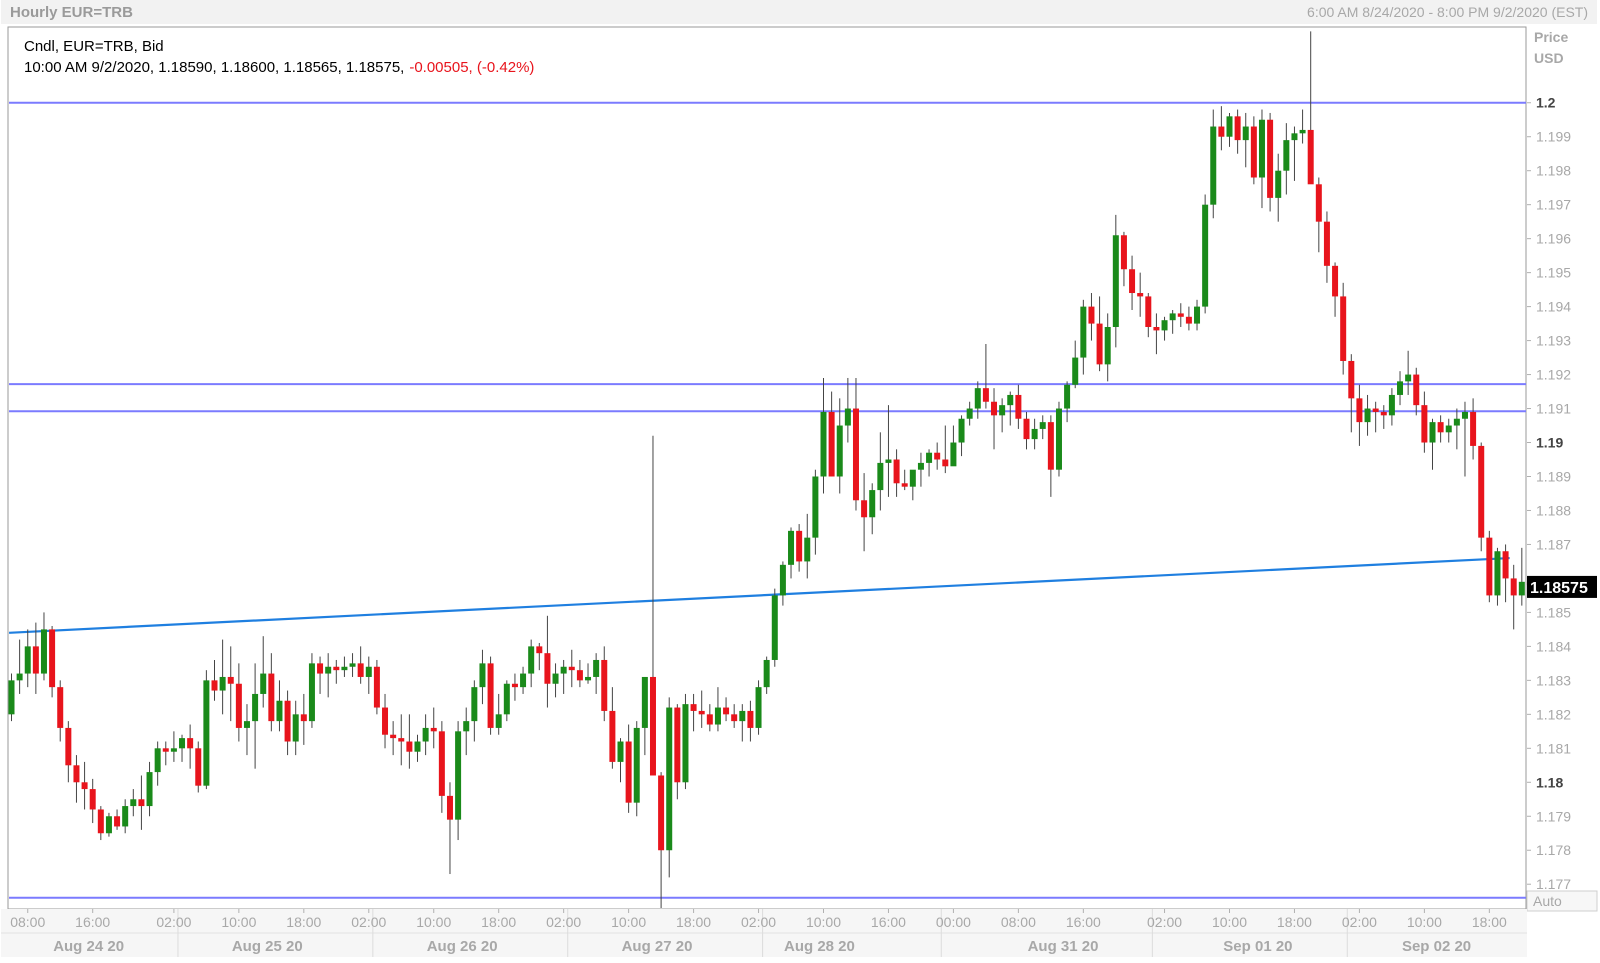 This screenshot has height=963, width=1600. I want to click on y-tick-label: 1.2, so click(1546, 103).